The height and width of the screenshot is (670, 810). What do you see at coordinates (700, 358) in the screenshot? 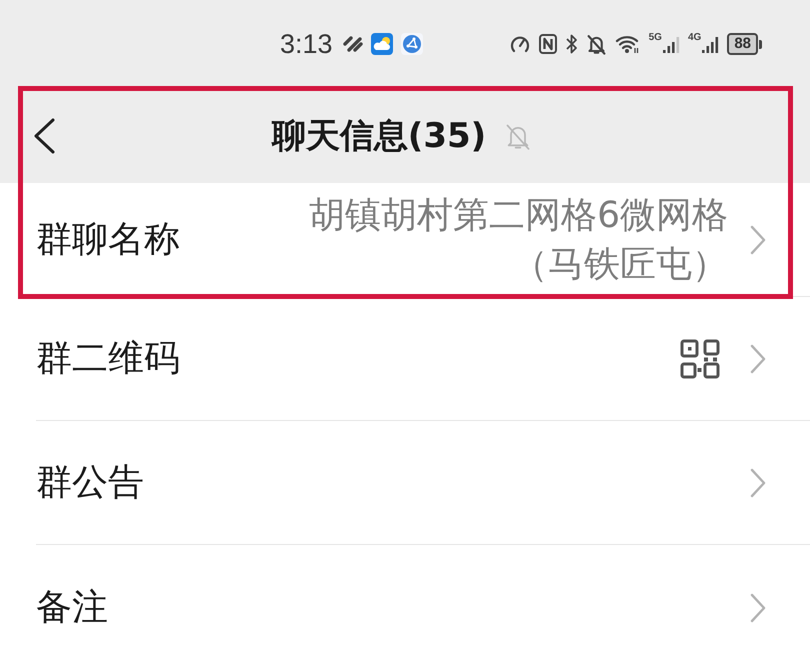
I see `qr-code-icon` at bounding box center [700, 358].